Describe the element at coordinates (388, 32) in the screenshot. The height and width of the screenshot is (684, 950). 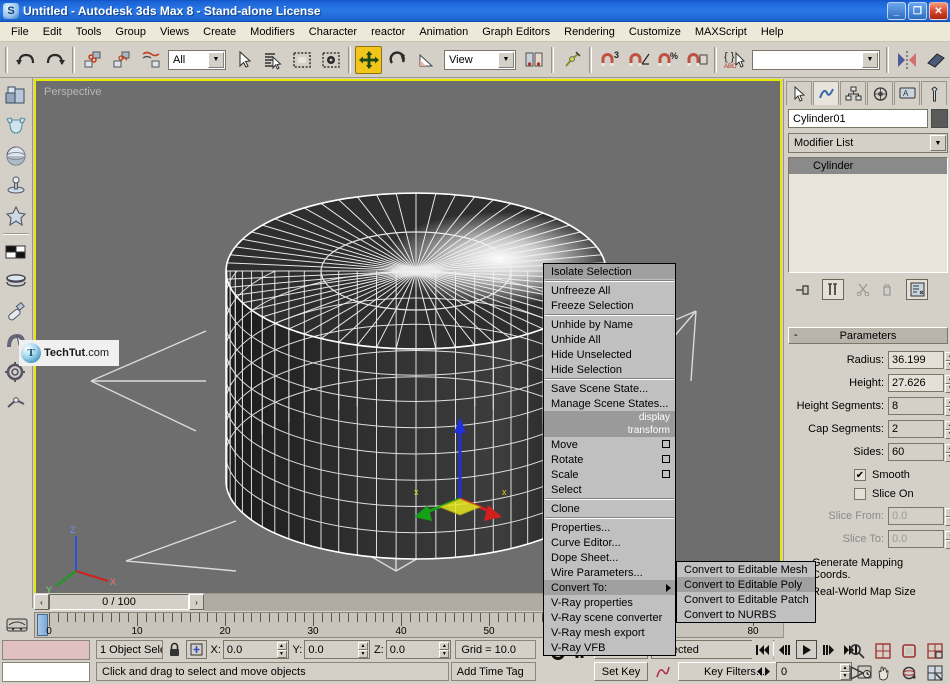
I see `menu-item-reactor: reactor` at that location.